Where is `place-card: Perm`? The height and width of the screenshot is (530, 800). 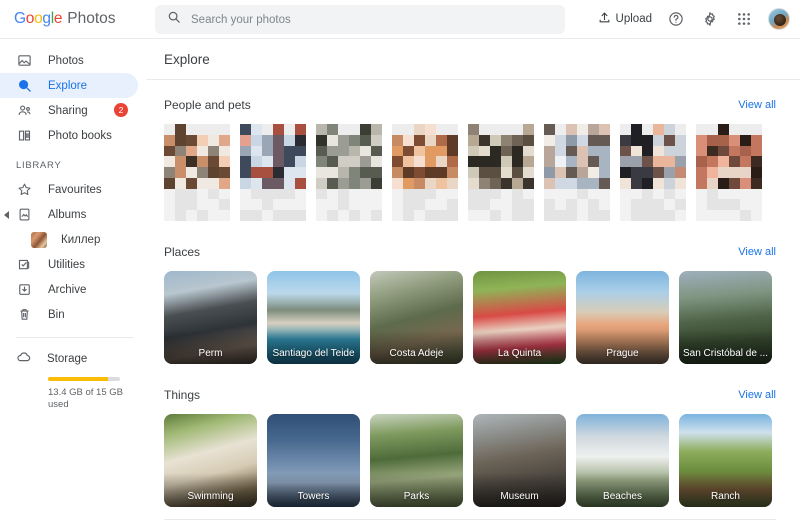 place-card: Perm is located at coordinates (210, 317).